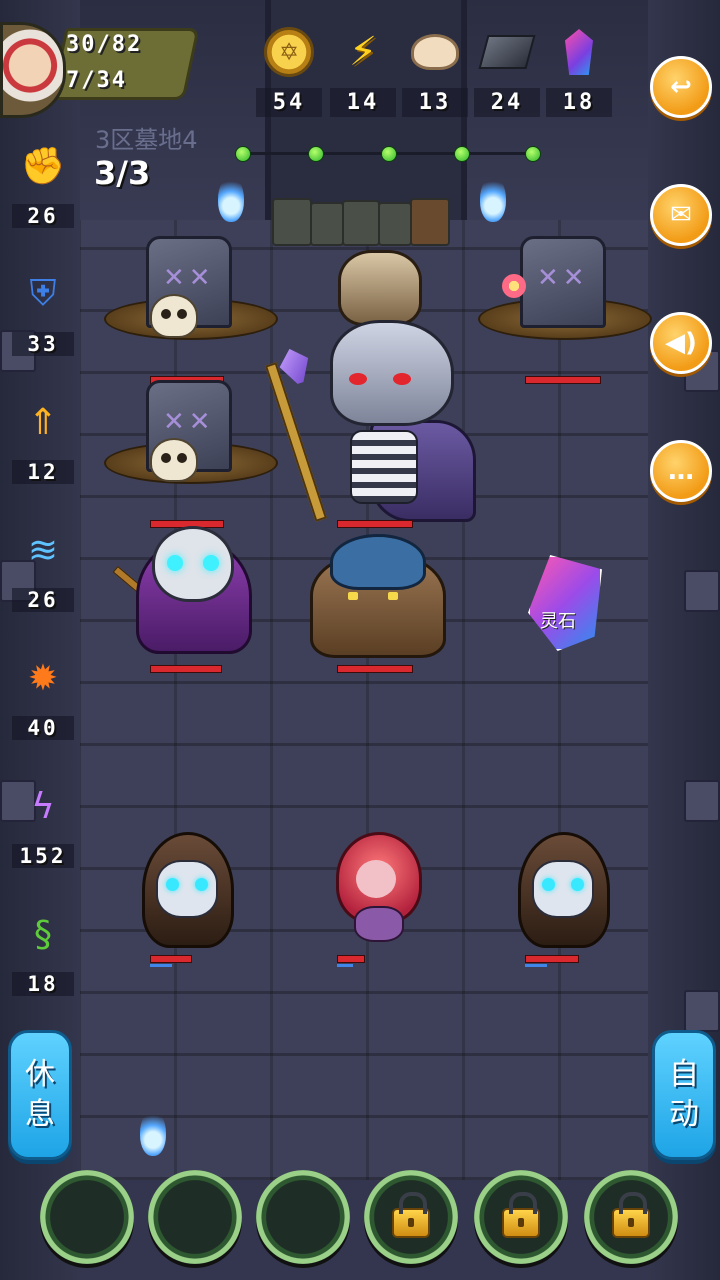 The image size is (720, 1280). I want to click on mail-button: ✉, so click(681, 215).